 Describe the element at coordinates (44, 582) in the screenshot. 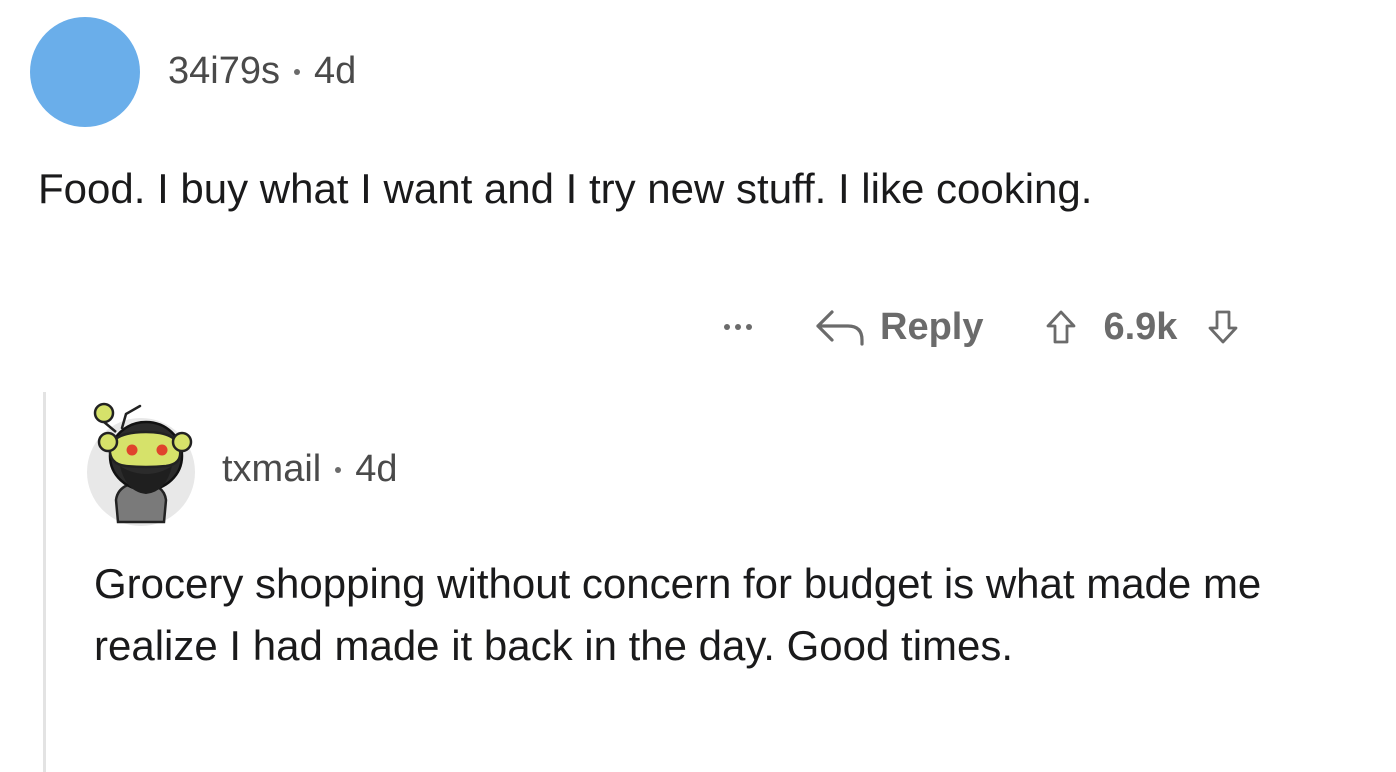

I see `thread-line` at that location.